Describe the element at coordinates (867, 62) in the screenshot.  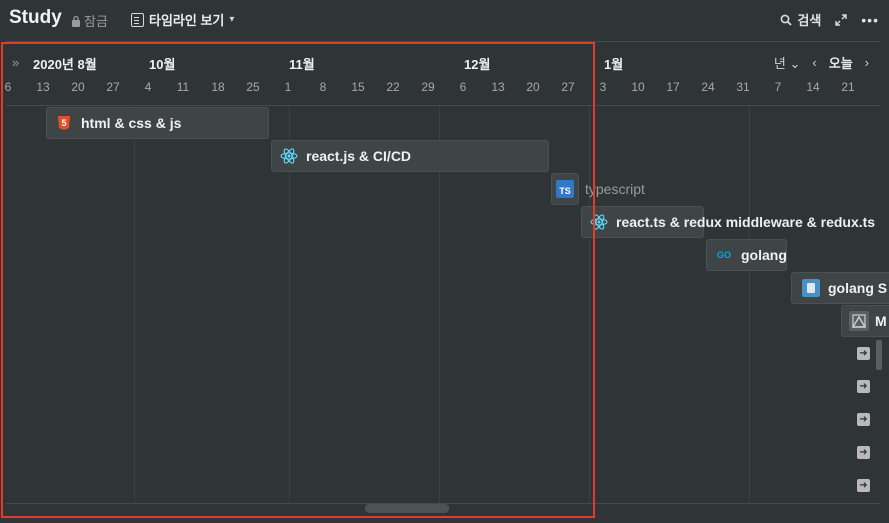
I see `chevron-right-icon: ›` at that location.